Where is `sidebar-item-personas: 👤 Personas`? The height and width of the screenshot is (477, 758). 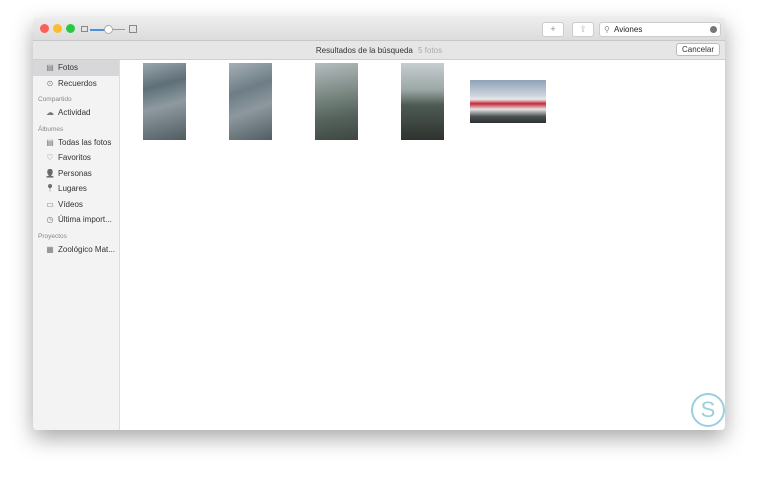 sidebar-item-personas: 👤 Personas is located at coordinates (76, 174).